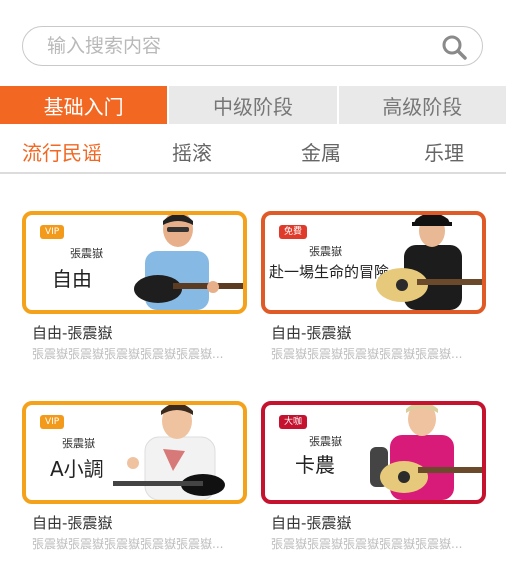  Describe the element at coordinates (444, 151) in the screenshot. I see `tab-music-theory: 乐理` at that location.